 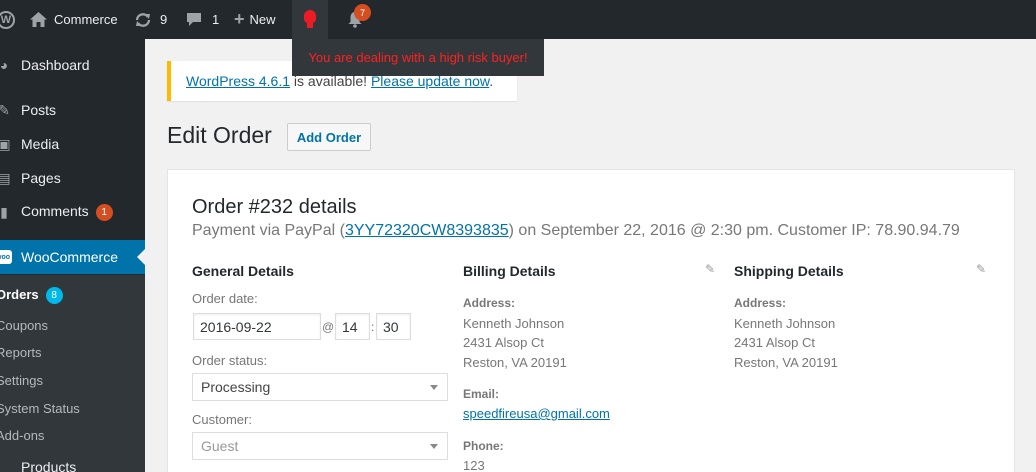 I want to click on billing-email-link: speedfireusa@gmail.com, so click(x=536, y=413).